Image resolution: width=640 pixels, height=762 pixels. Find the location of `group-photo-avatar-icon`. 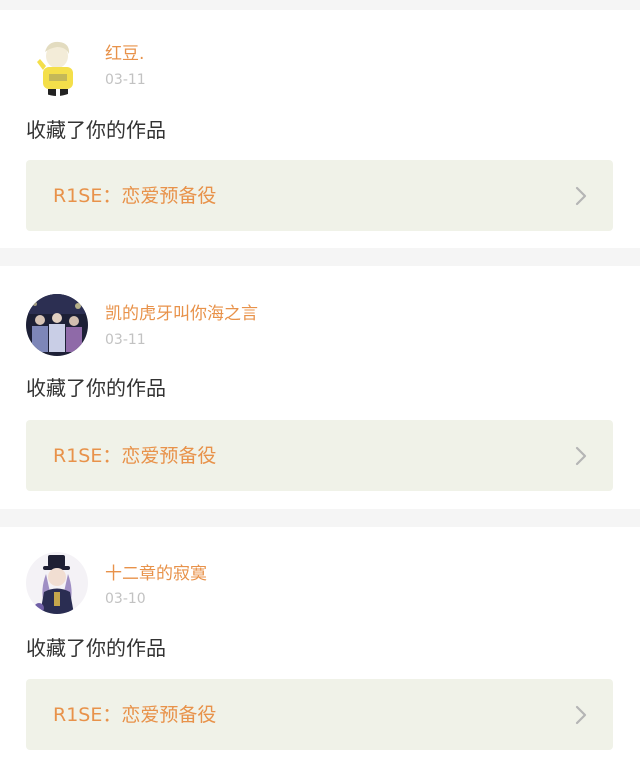

group-photo-avatar-icon is located at coordinates (57, 325).